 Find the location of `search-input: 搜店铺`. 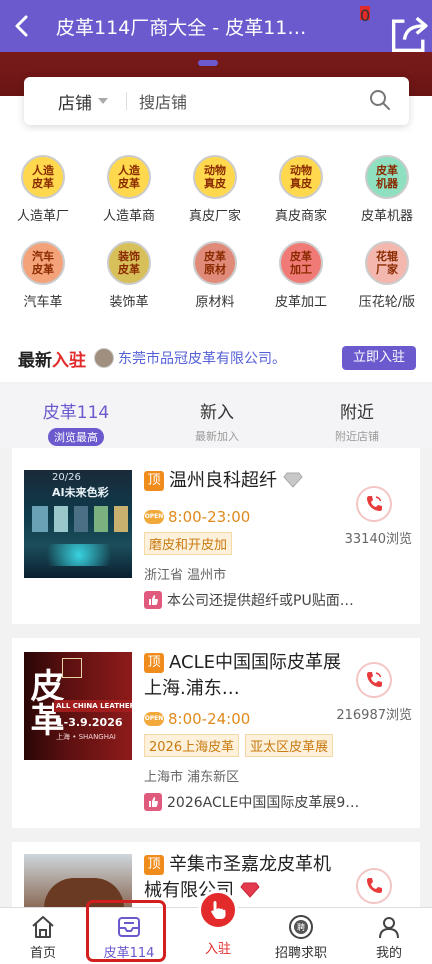

search-input: 搜店铺 is located at coordinates (163, 101).